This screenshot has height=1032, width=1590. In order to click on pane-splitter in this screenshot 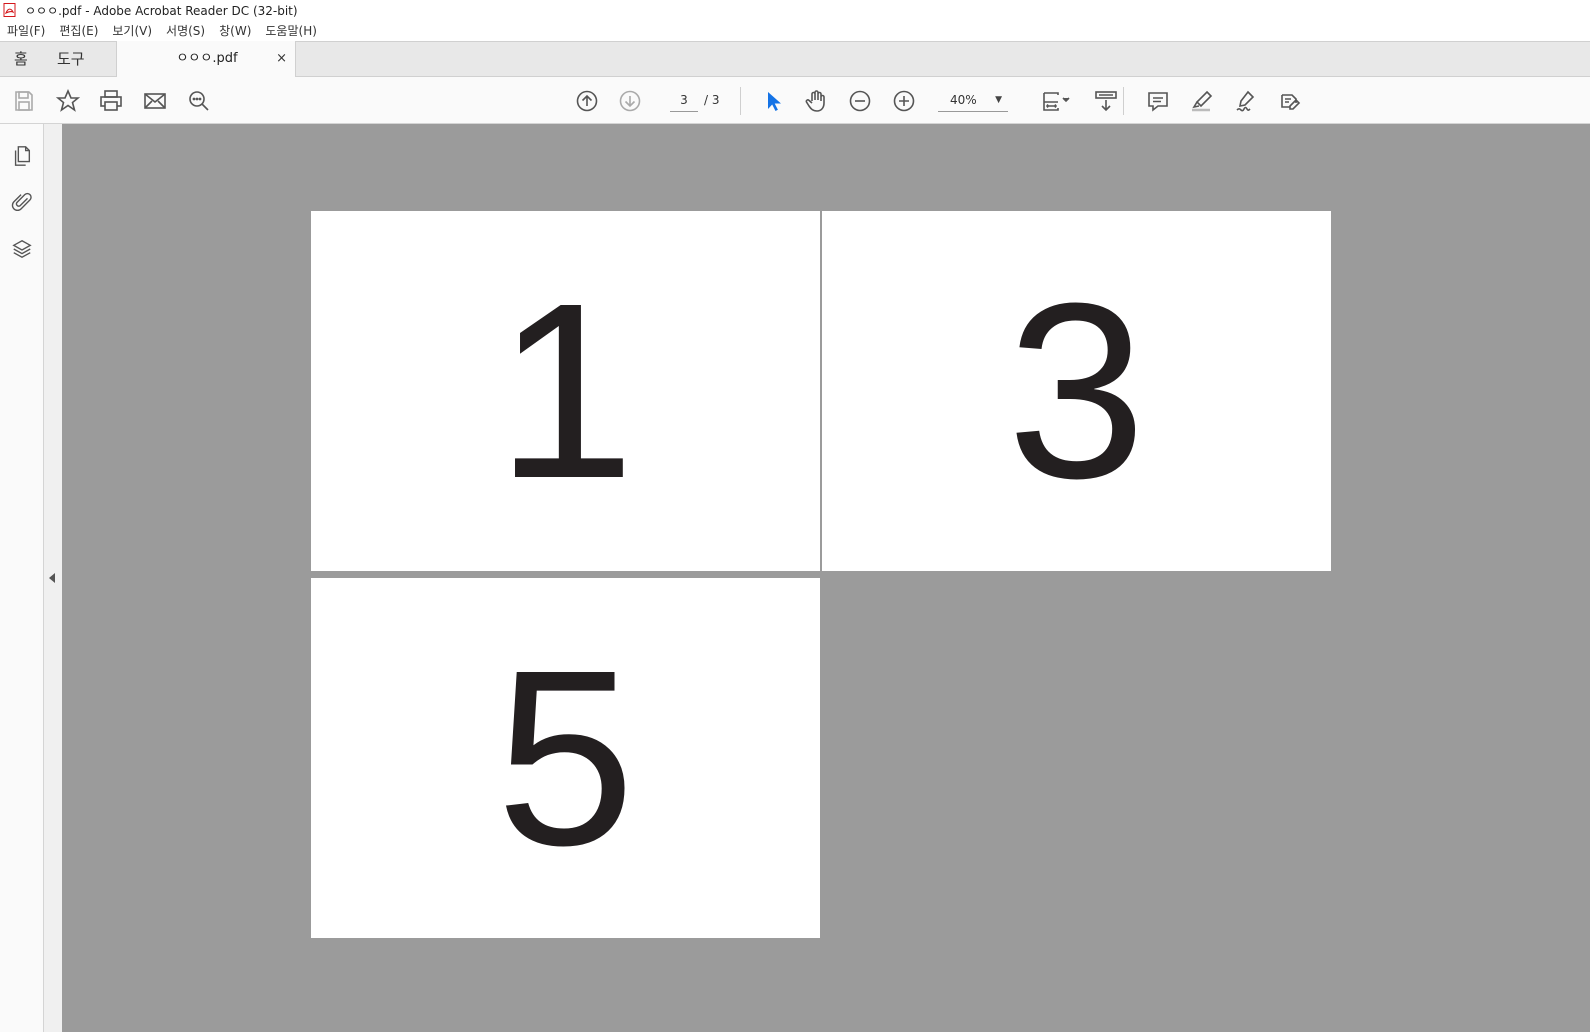, I will do `click(53, 578)`.